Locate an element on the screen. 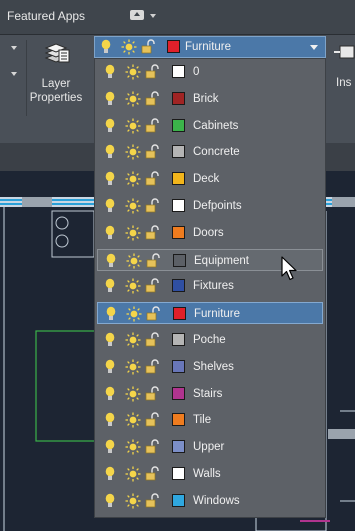 The height and width of the screenshot is (531, 355). layer-row-brick: Brick is located at coordinates (210, 99).